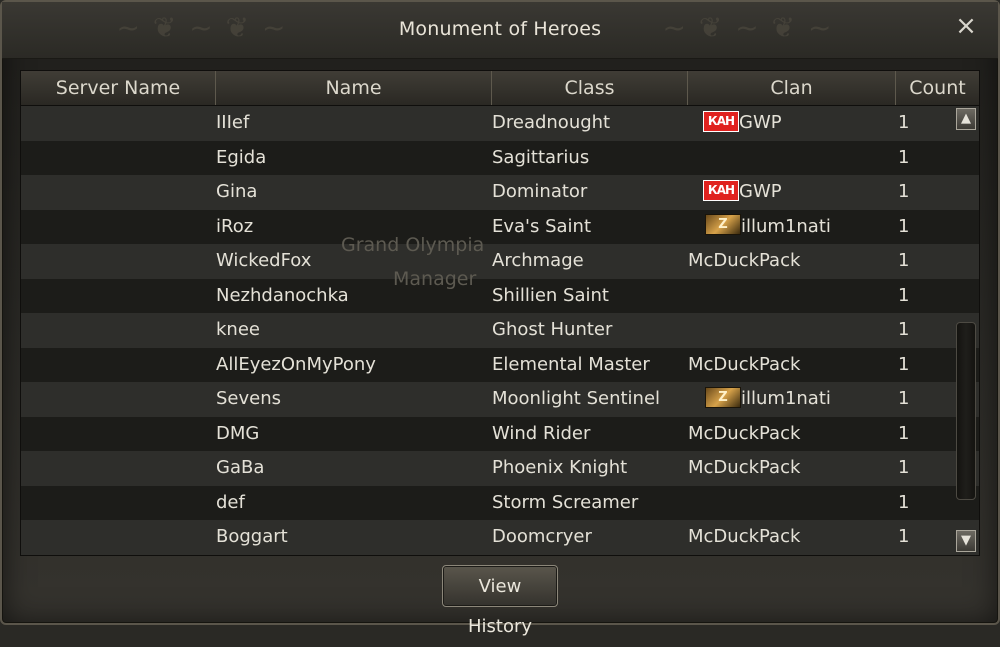  What do you see at coordinates (966, 119) in the screenshot?
I see `scroll-up-icon: ▲` at bounding box center [966, 119].